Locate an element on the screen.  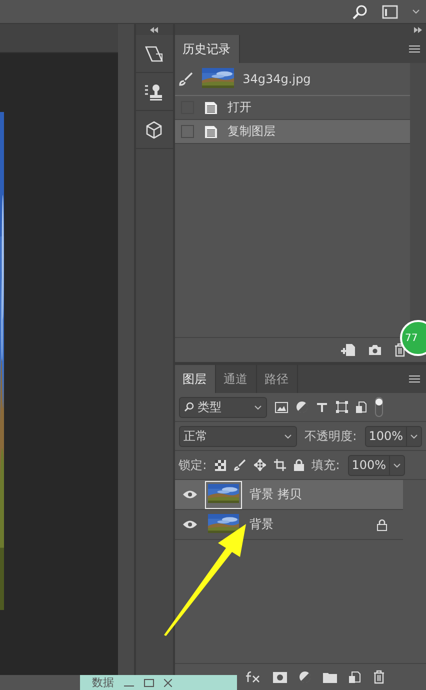
window-title: 数据 is located at coordinates (103, 682).